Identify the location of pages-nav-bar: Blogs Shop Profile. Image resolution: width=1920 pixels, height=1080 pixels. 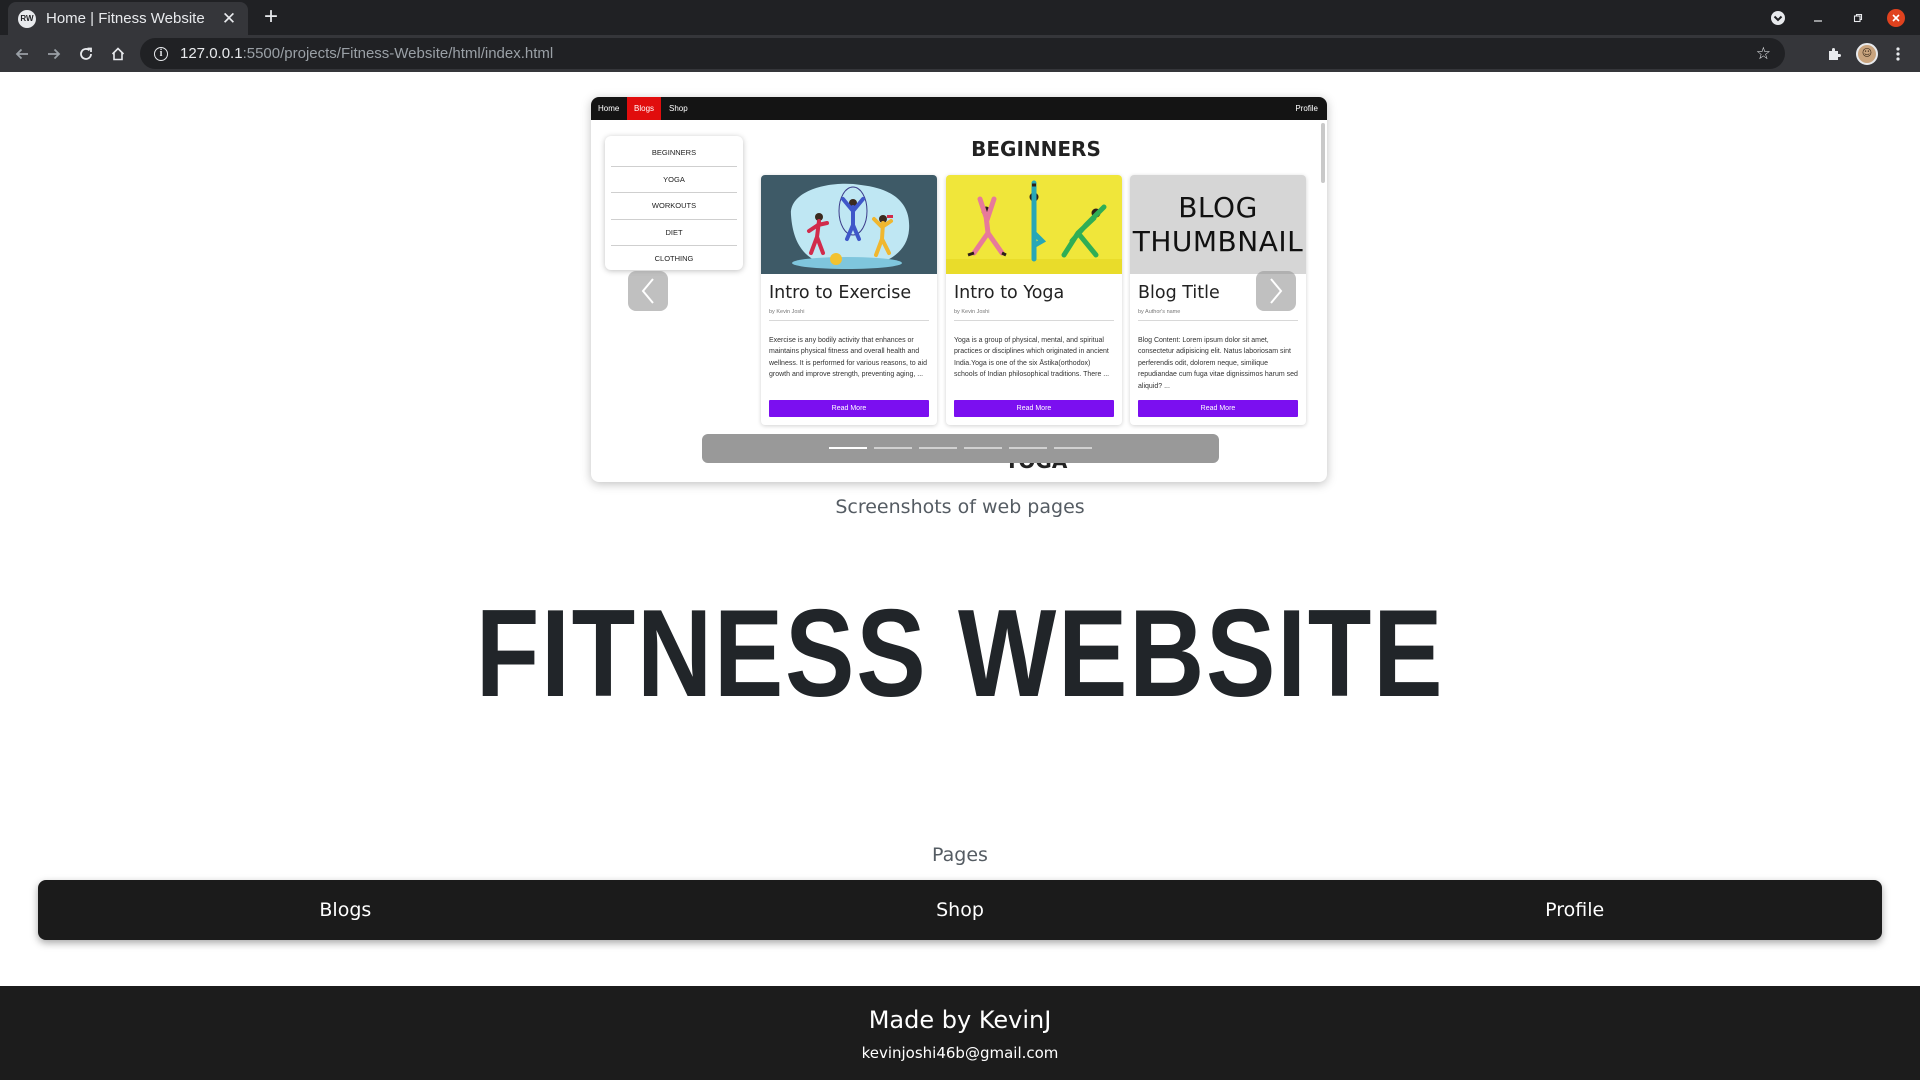
(960, 910).